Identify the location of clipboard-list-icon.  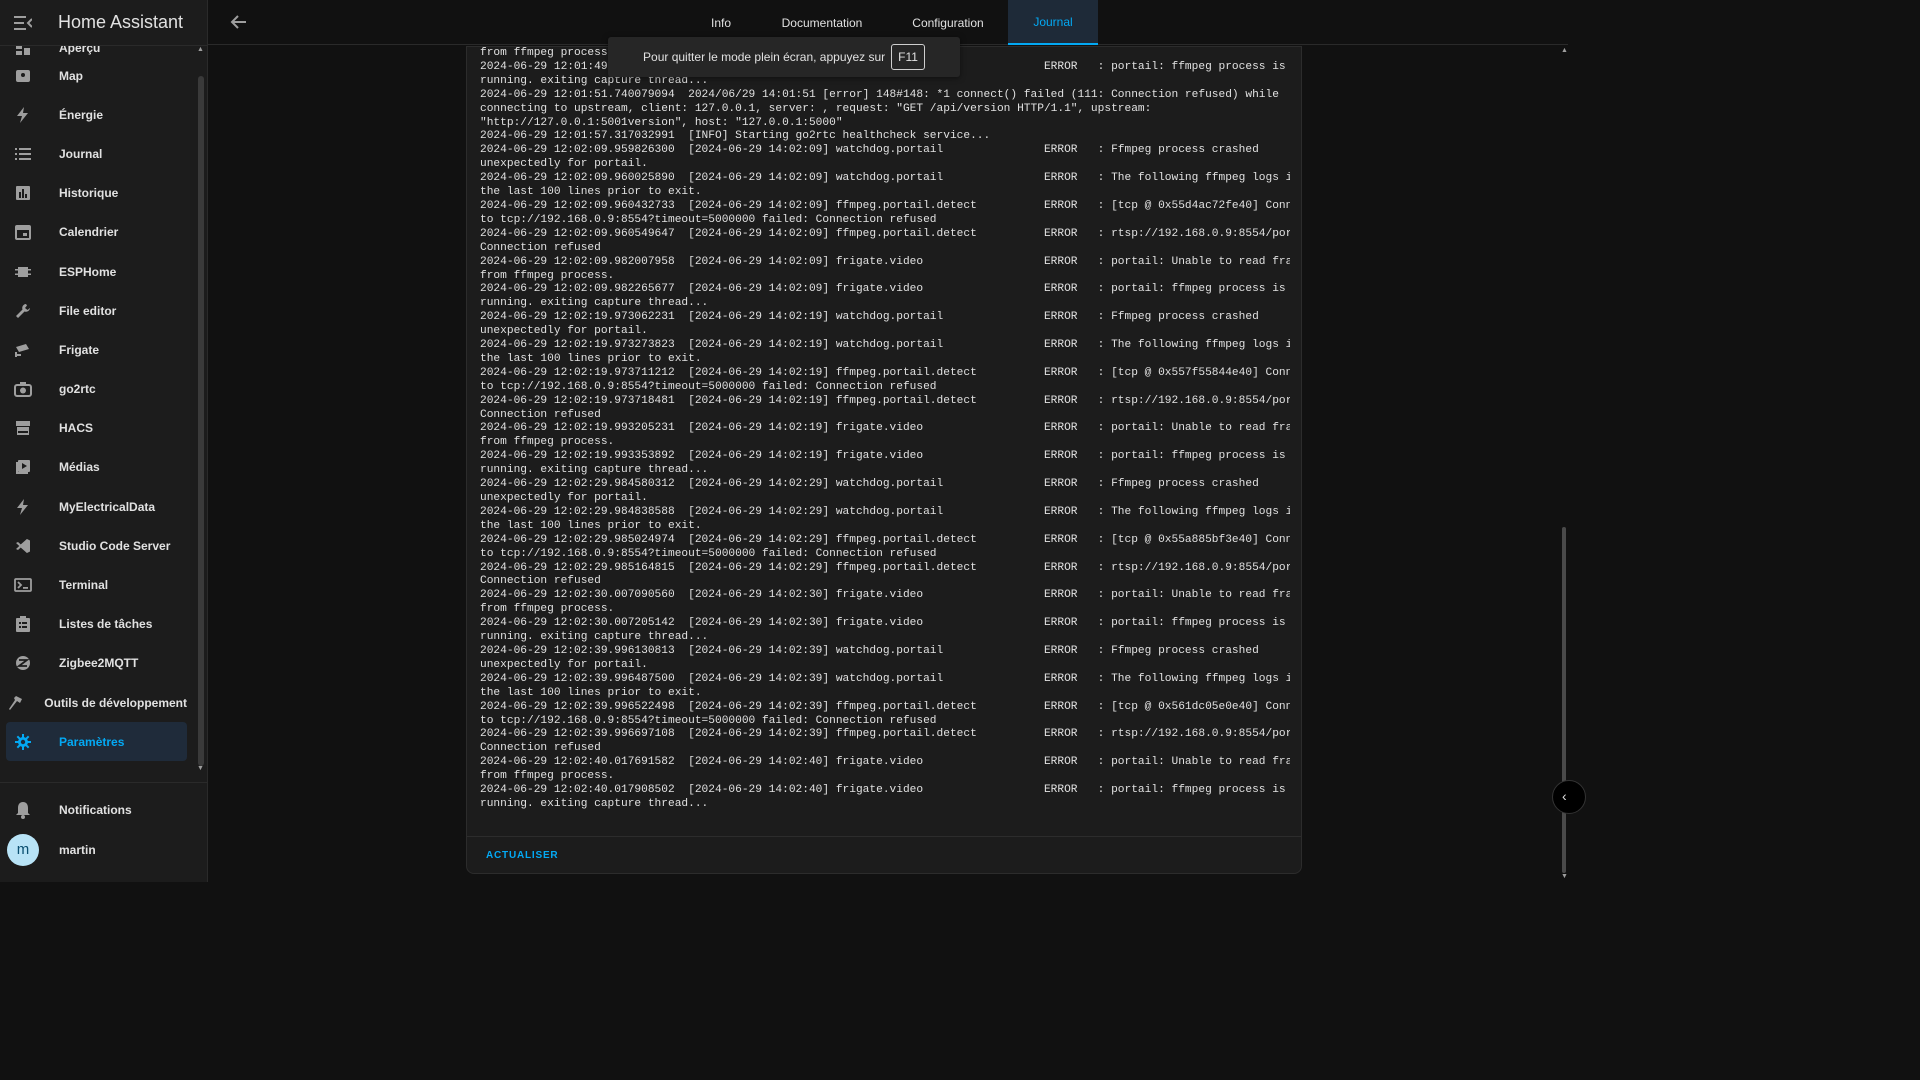
(23, 624).